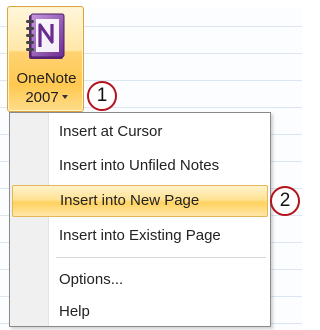  Describe the element at coordinates (140, 236) in the screenshot. I see `menu-item-insert-into-existing-page: Insert into Existing Page` at that location.